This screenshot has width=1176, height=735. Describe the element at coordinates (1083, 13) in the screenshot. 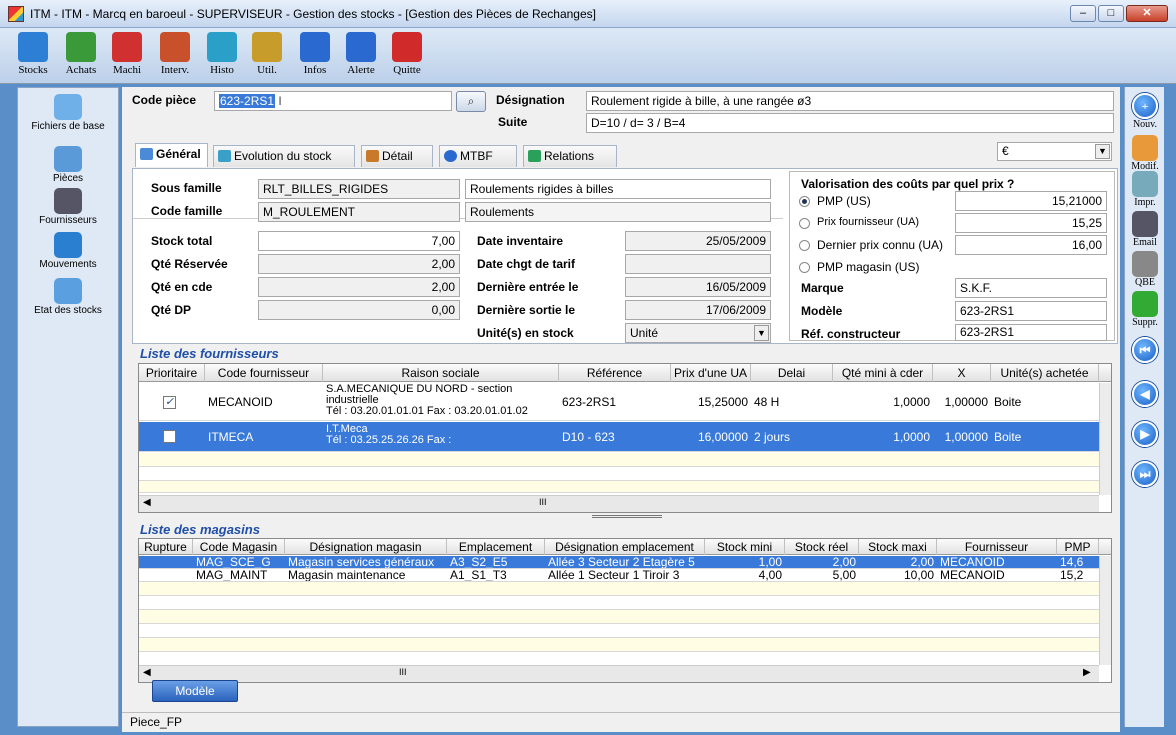

I see `minimize-button: –` at that location.